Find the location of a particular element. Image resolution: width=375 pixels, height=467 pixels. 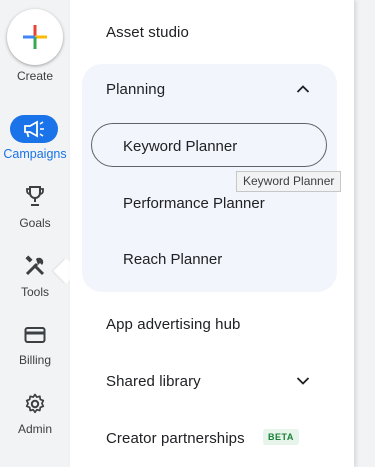

menu-item-shared-library: Shared library is located at coordinates (153, 381).